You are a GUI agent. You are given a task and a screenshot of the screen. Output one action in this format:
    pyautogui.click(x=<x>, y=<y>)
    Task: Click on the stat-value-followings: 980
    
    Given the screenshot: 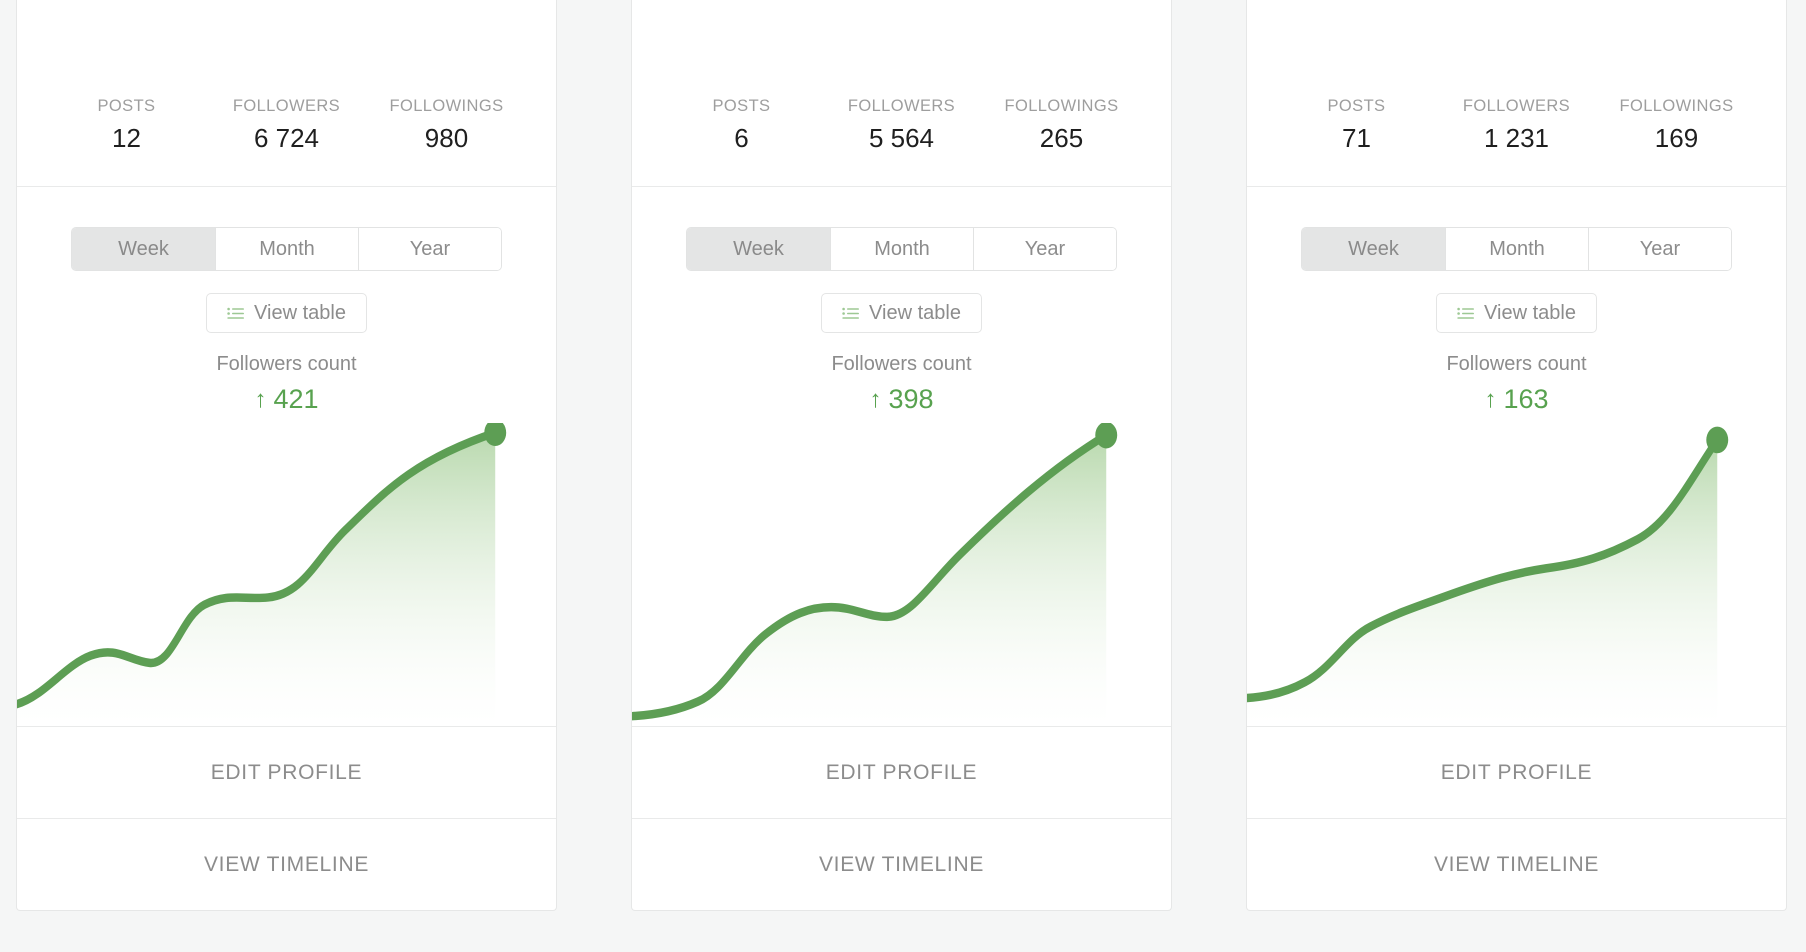 What is the action you would take?
    pyautogui.click(x=446, y=138)
    